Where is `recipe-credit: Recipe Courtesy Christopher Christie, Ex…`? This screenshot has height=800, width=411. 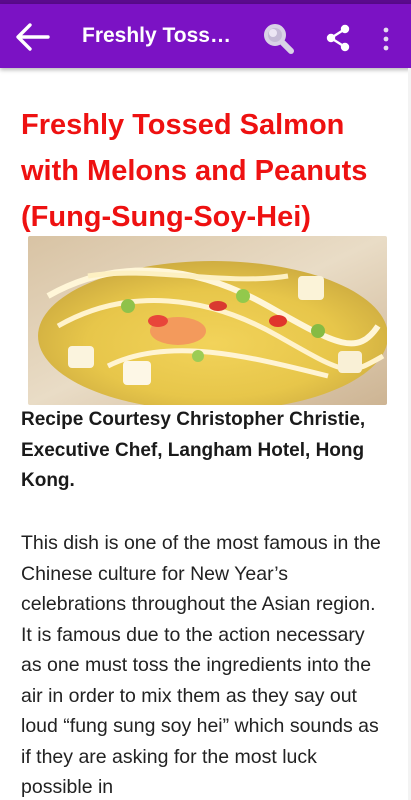 recipe-credit: Recipe Courtesy Christopher Christie, Ex… is located at coordinates (193, 450).